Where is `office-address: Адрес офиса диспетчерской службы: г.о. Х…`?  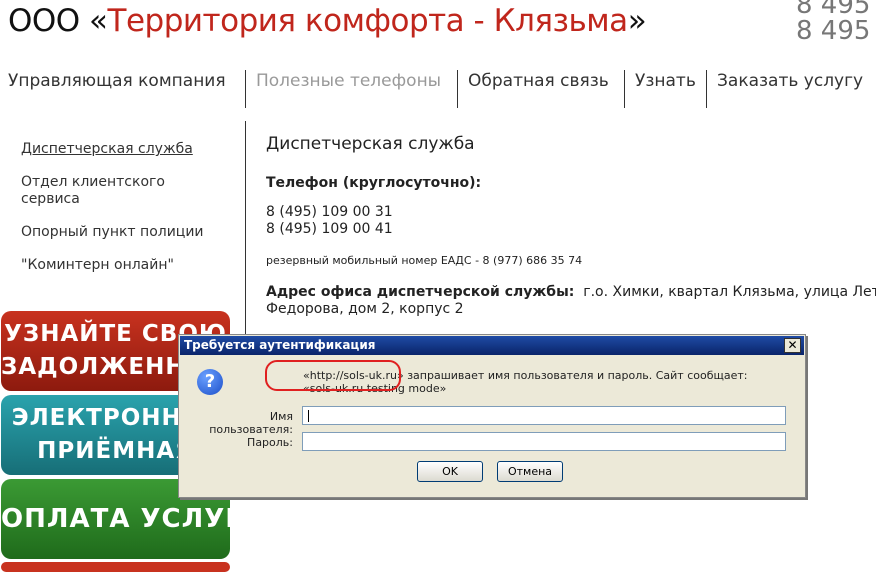 office-address: Адрес офиса диспетчерской службы: г.о. Х… is located at coordinates (571, 301).